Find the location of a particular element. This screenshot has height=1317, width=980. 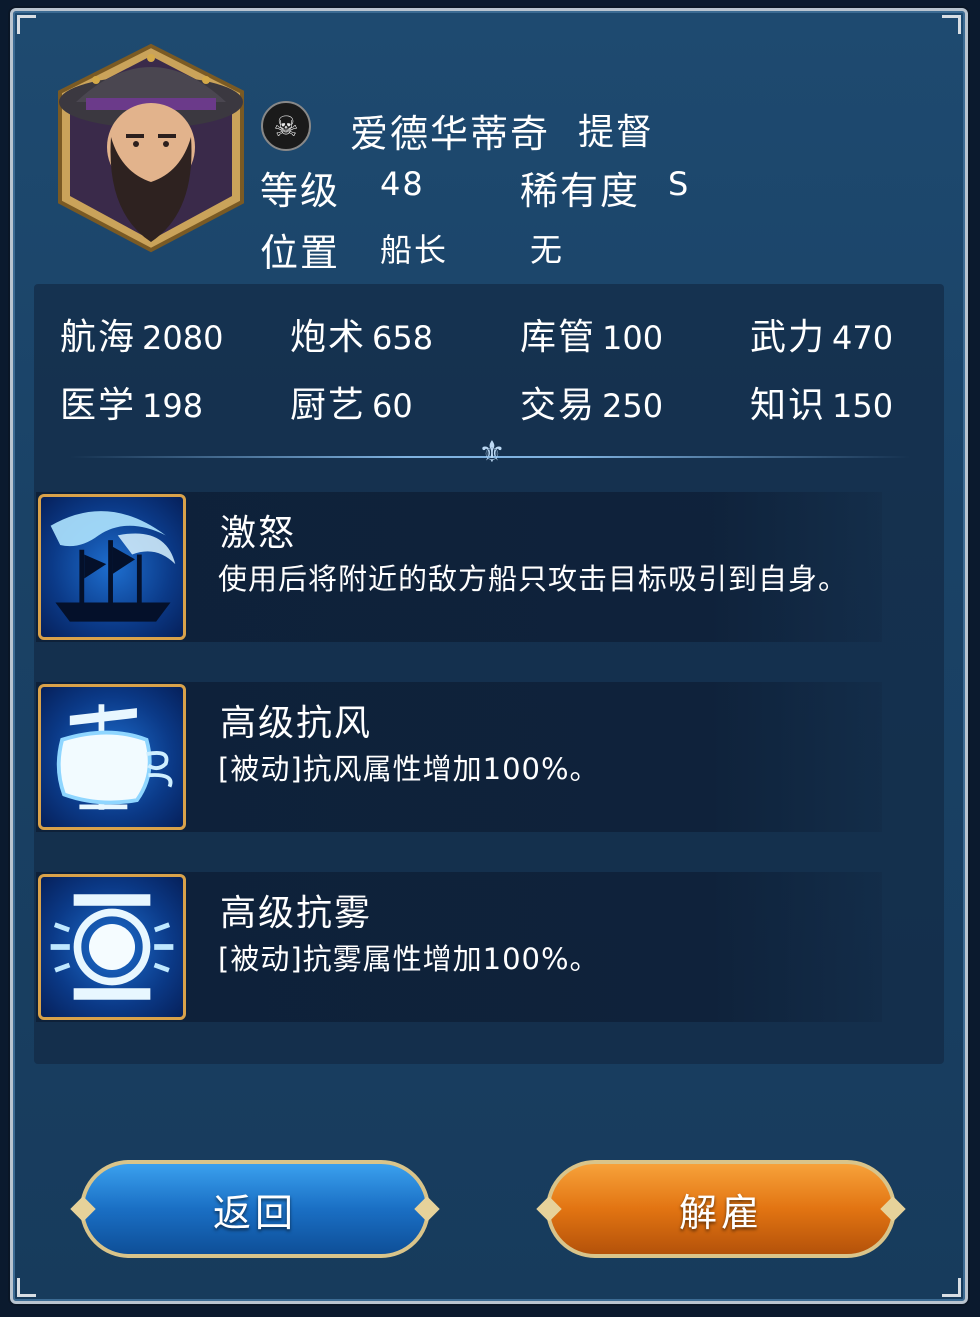

dismiss-button: 解雇 is located at coordinates (721, 1209).